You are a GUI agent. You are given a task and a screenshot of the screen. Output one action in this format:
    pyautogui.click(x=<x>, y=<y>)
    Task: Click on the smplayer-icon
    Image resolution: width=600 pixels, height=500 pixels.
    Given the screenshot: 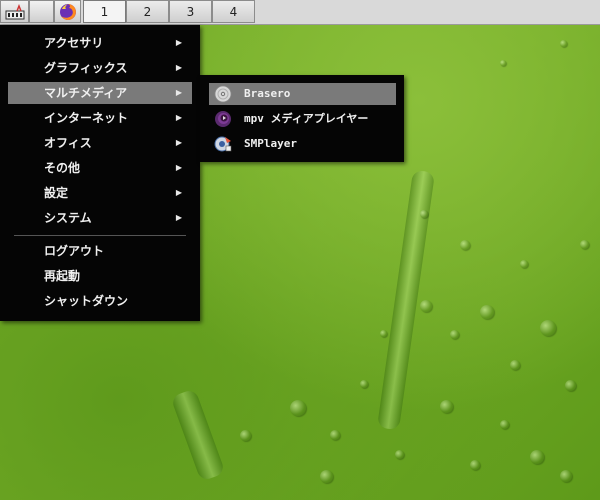 What is the action you would take?
    pyautogui.click(x=223, y=144)
    